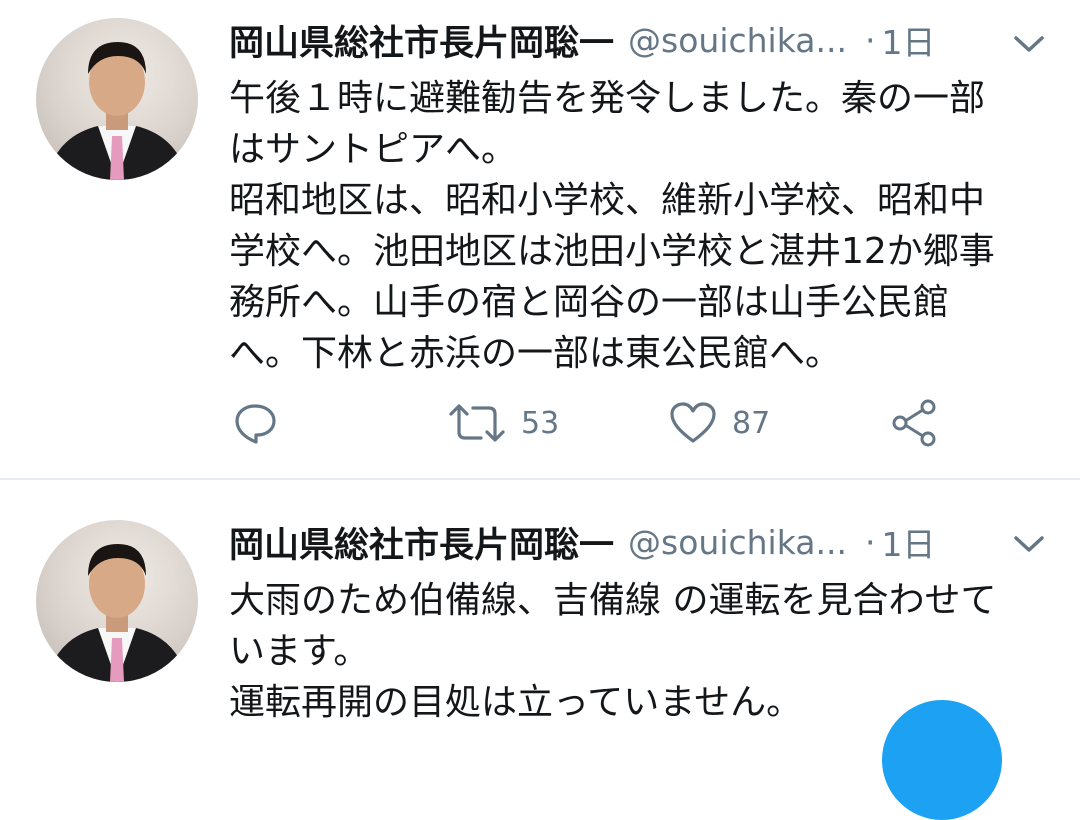 The width and height of the screenshot is (1080, 820). Describe the element at coordinates (942, 760) in the screenshot. I see `compose-button` at that location.